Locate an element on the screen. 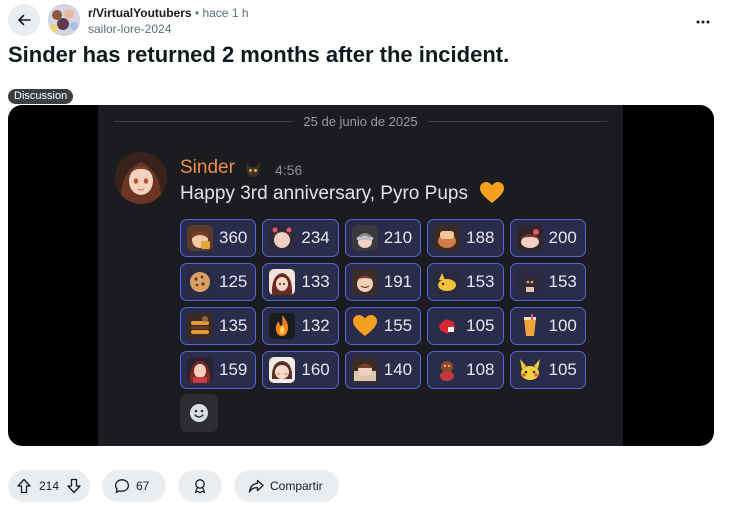 The image size is (731, 514). sinder-cute-icon is located at coordinates (282, 282).